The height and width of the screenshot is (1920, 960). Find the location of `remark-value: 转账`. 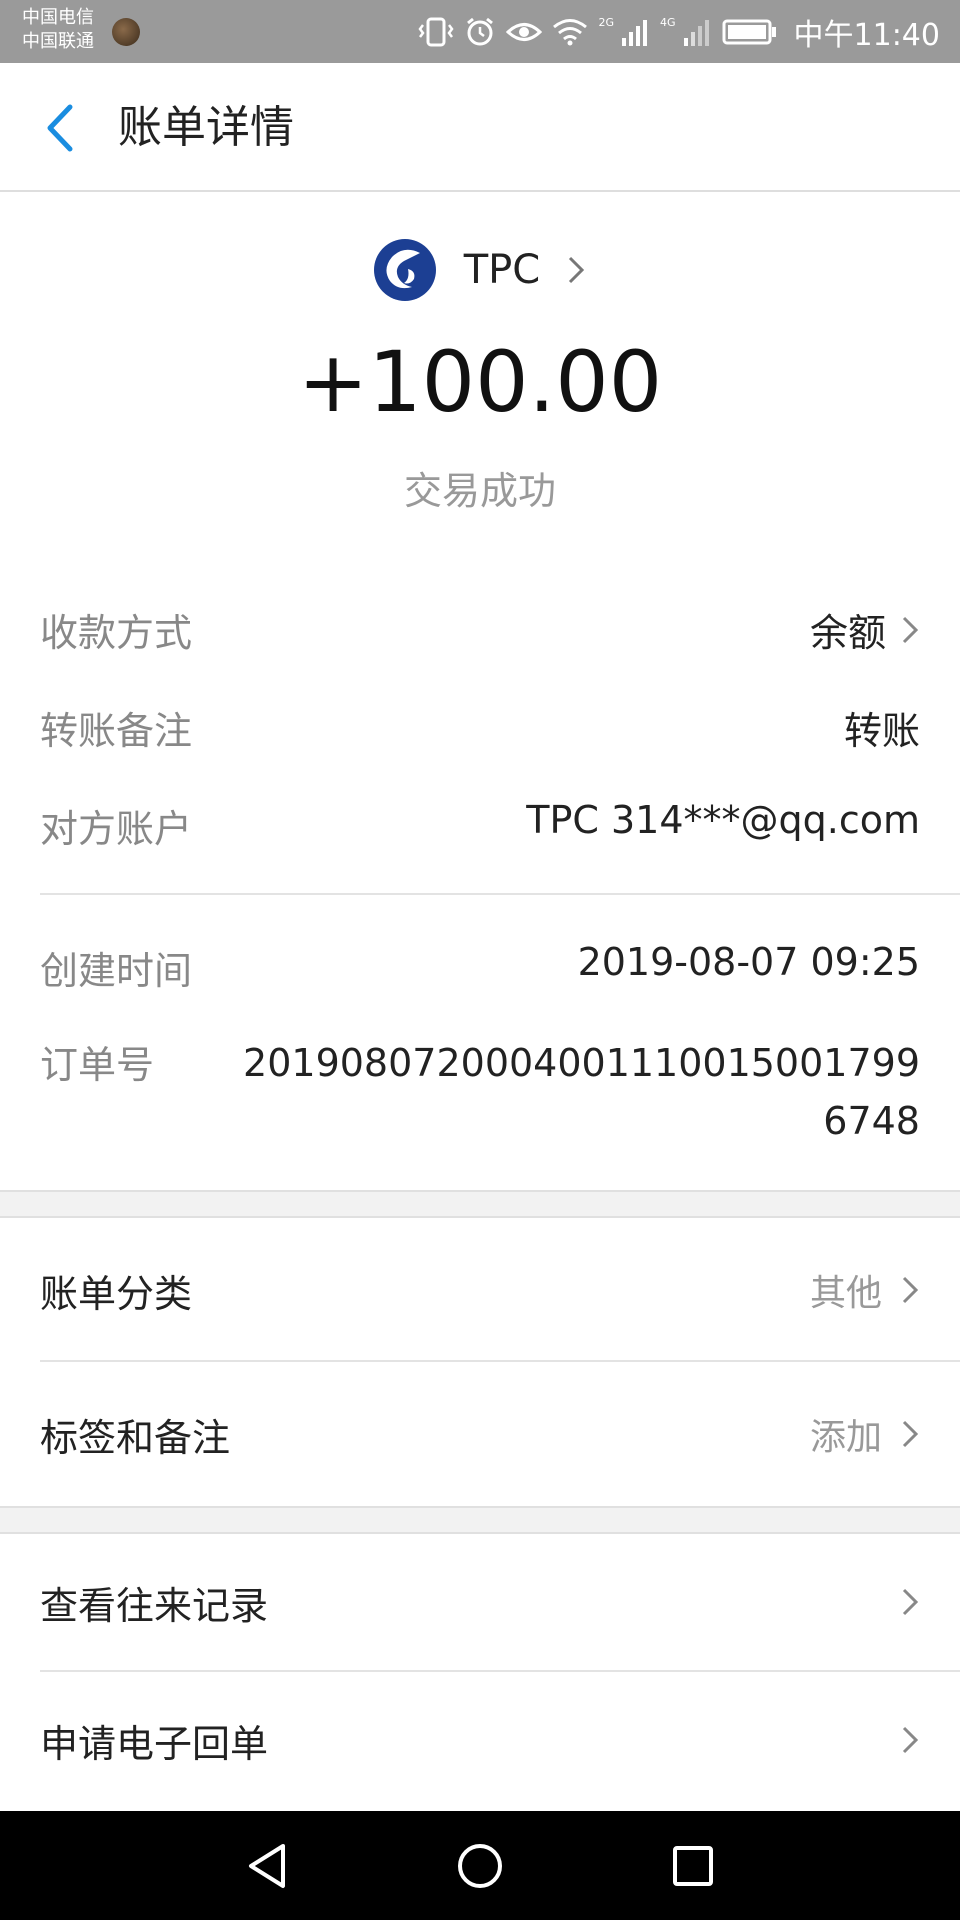

remark-value: 转账 is located at coordinates (881, 731).